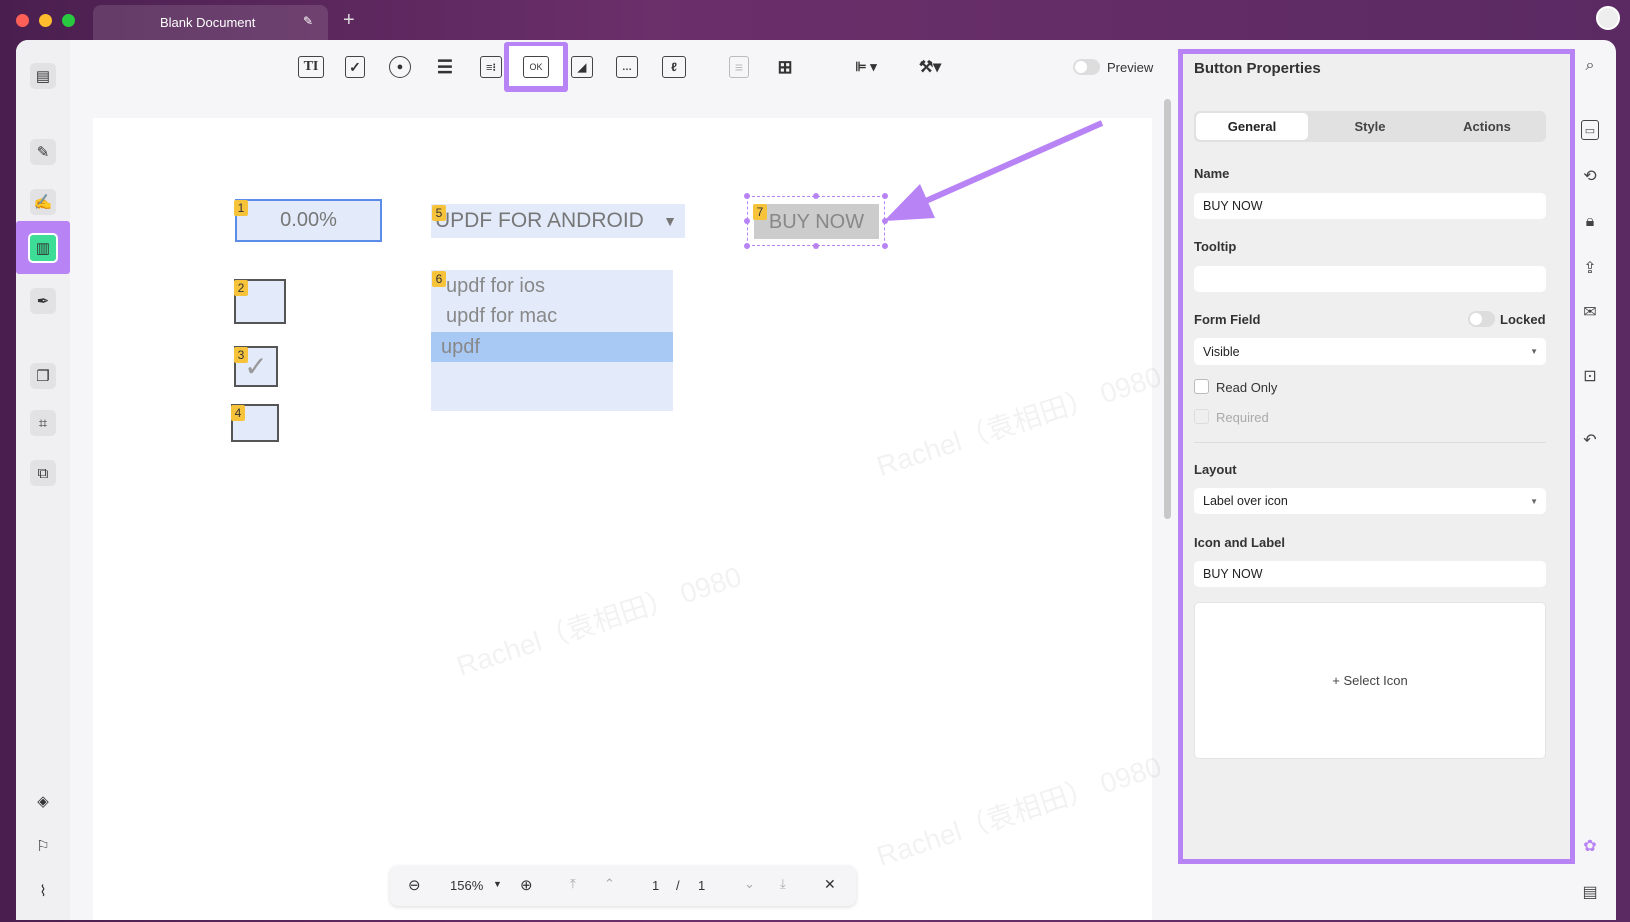 The image size is (1630, 922). Describe the element at coordinates (349, 20) in the screenshot. I see `new-tab-button: +` at that location.